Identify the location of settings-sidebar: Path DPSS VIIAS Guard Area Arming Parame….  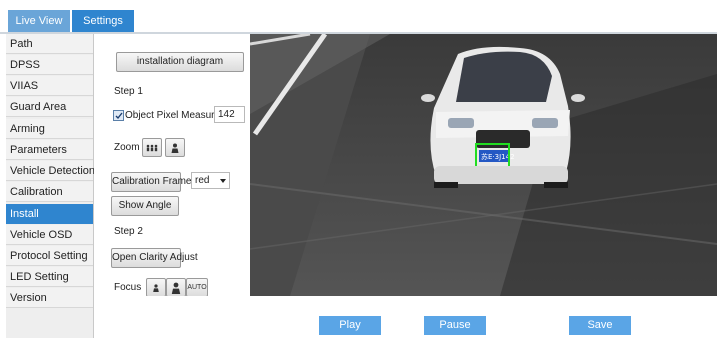
(50, 186).